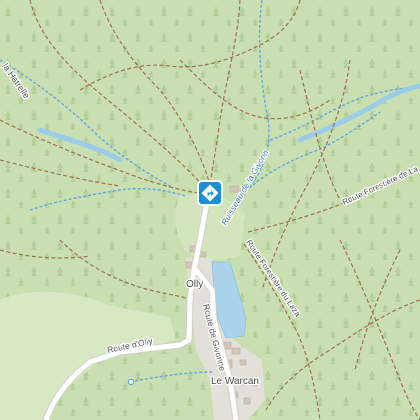  I want to click on label-le-warcan: Le Warcan, so click(235, 381).